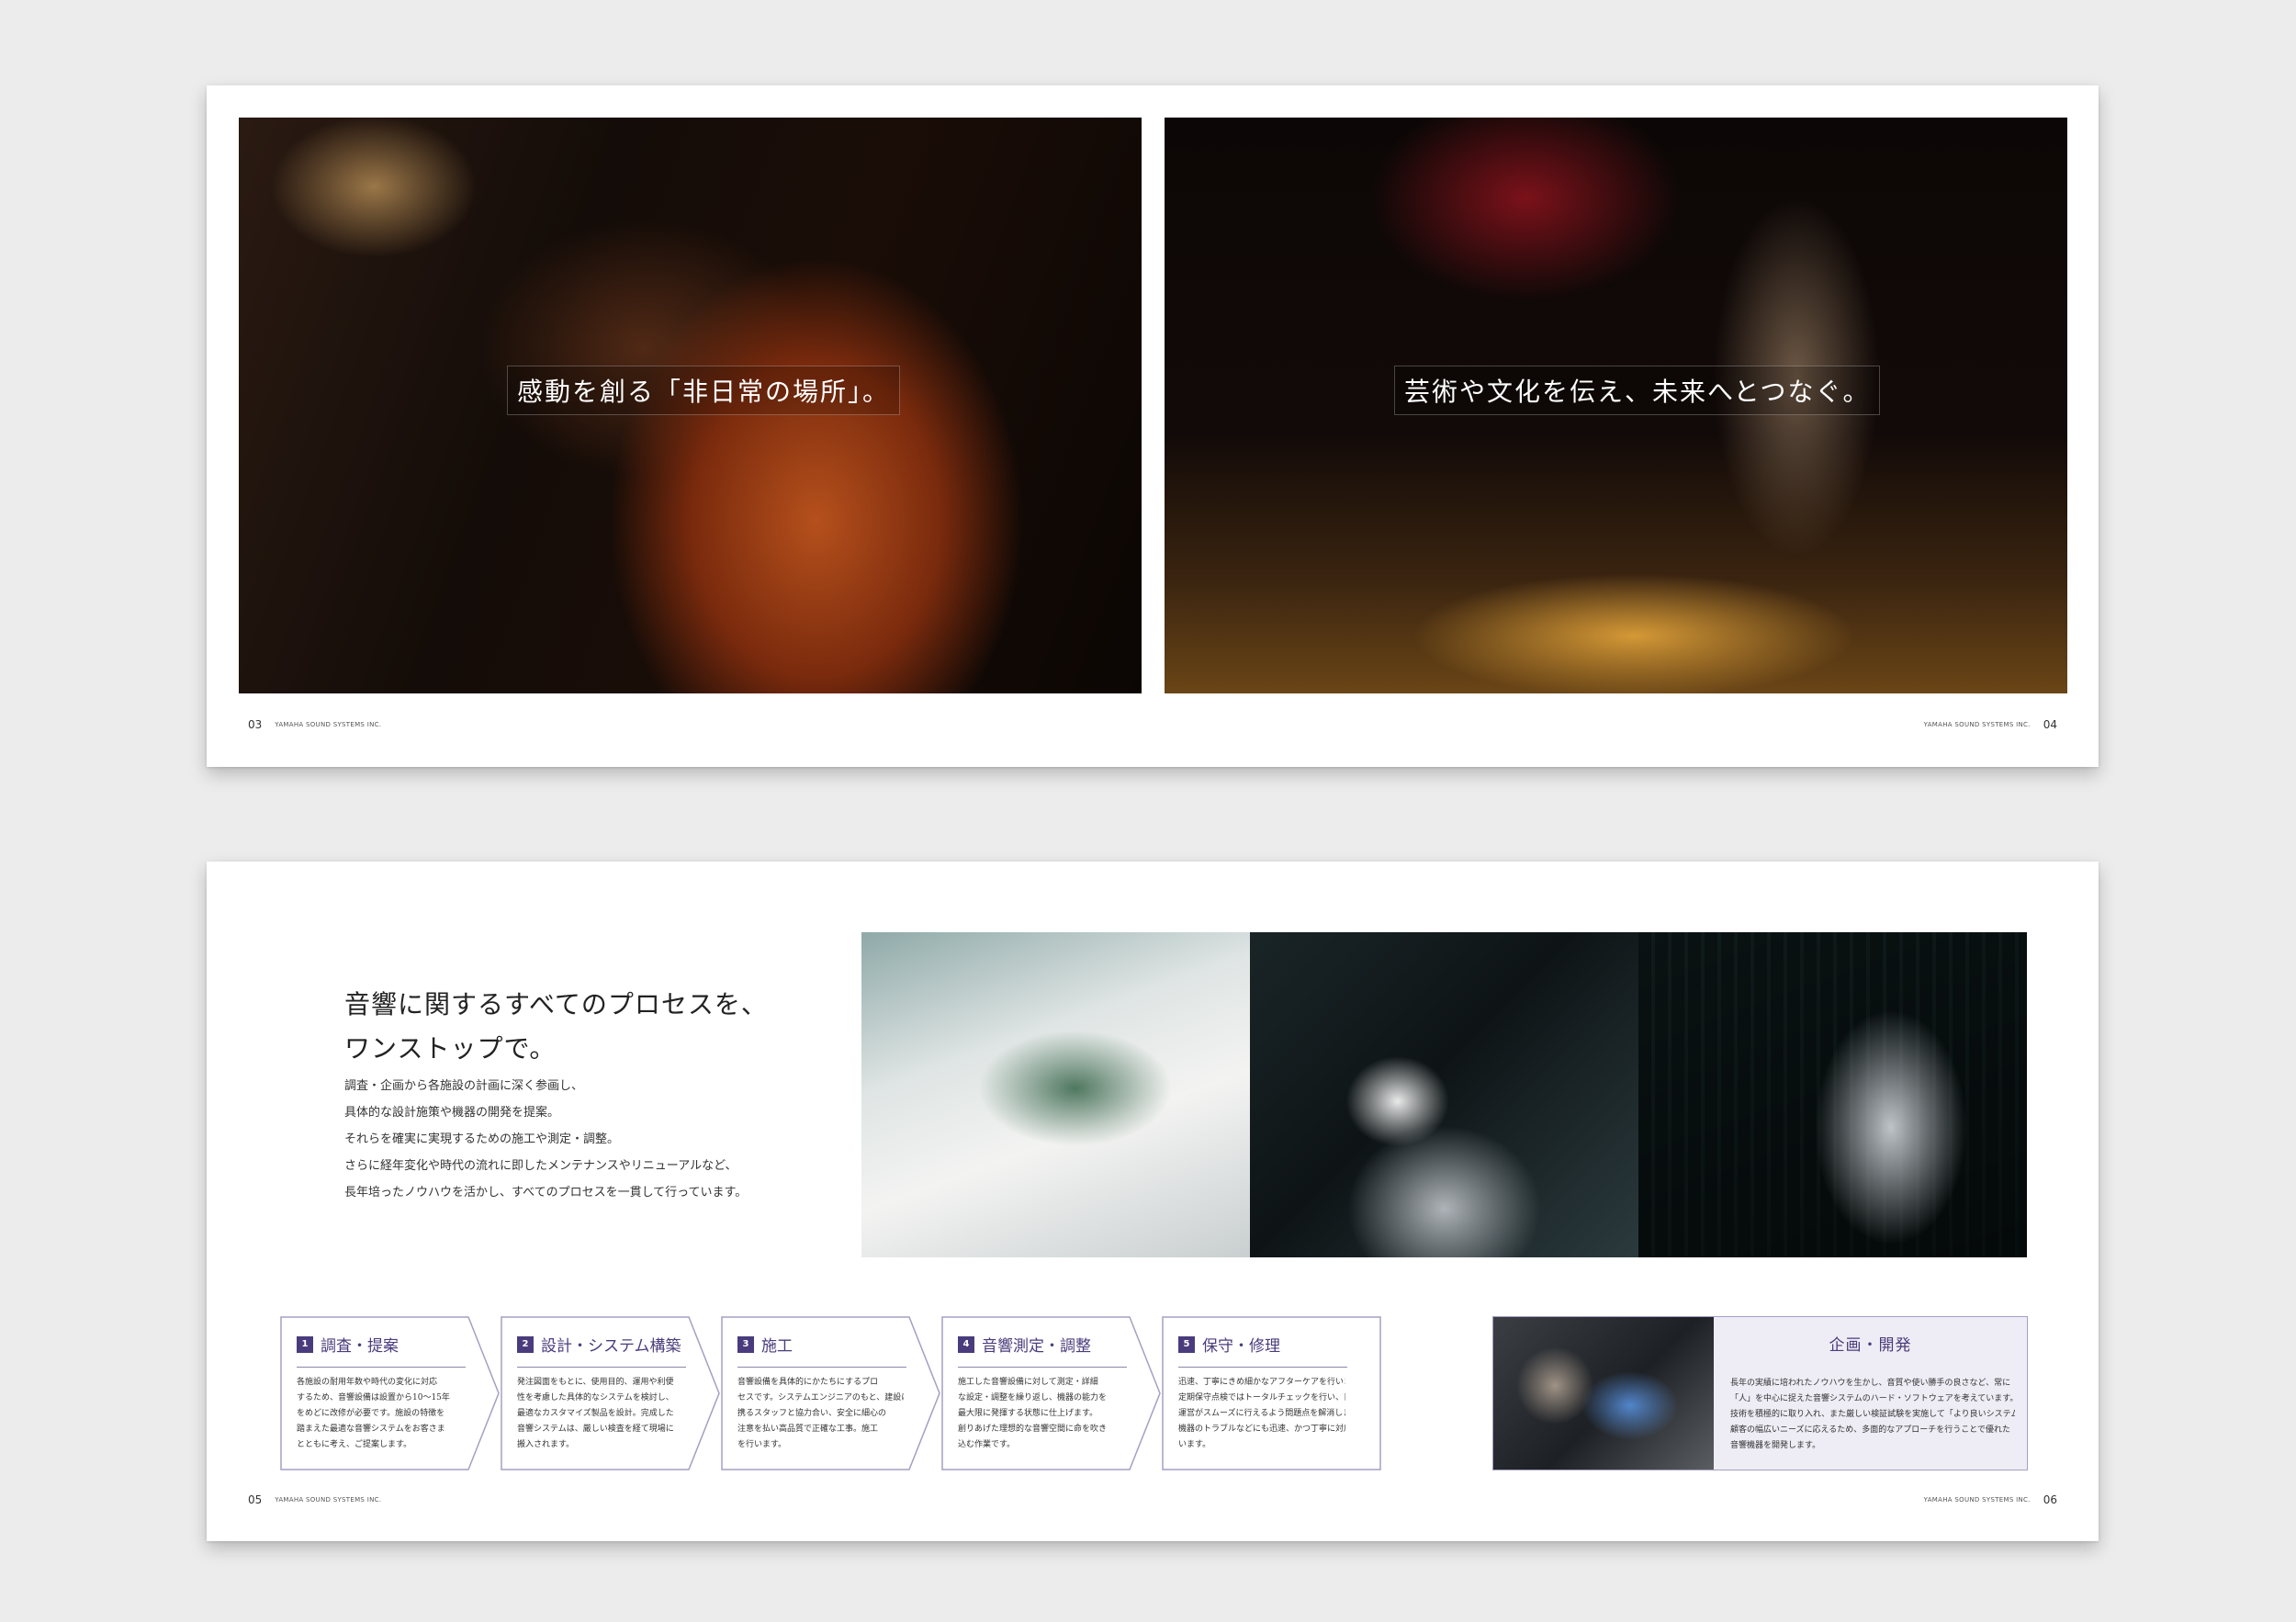 Image resolution: width=2296 pixels, height=1622 pixels. I want to click on page-number: 04, so click(2050, 724).